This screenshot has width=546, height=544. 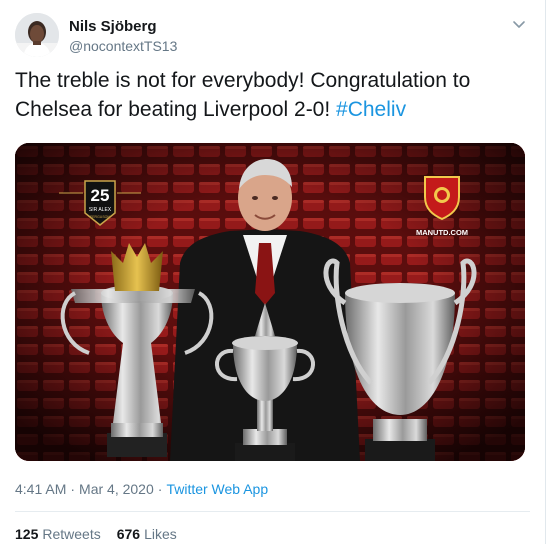 I want to click on retweets-stat: 125 Retweets, so click(x=58, y=534).